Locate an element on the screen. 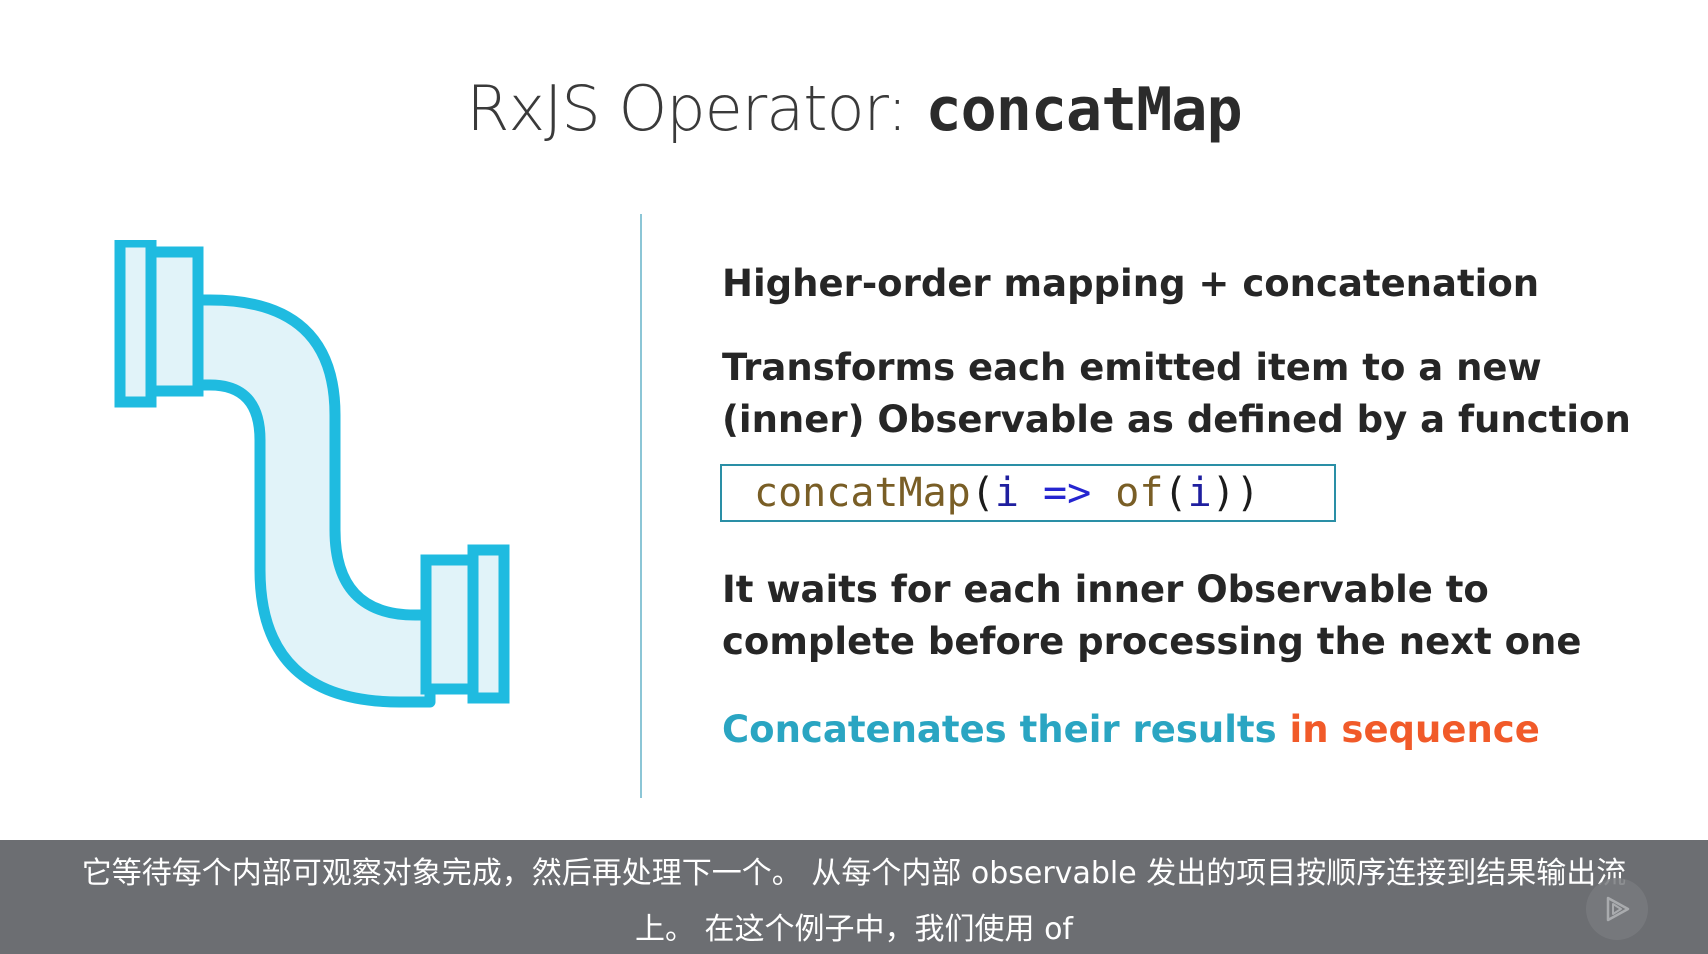  title-code: concatMap is located at coordinates (1084, 110).